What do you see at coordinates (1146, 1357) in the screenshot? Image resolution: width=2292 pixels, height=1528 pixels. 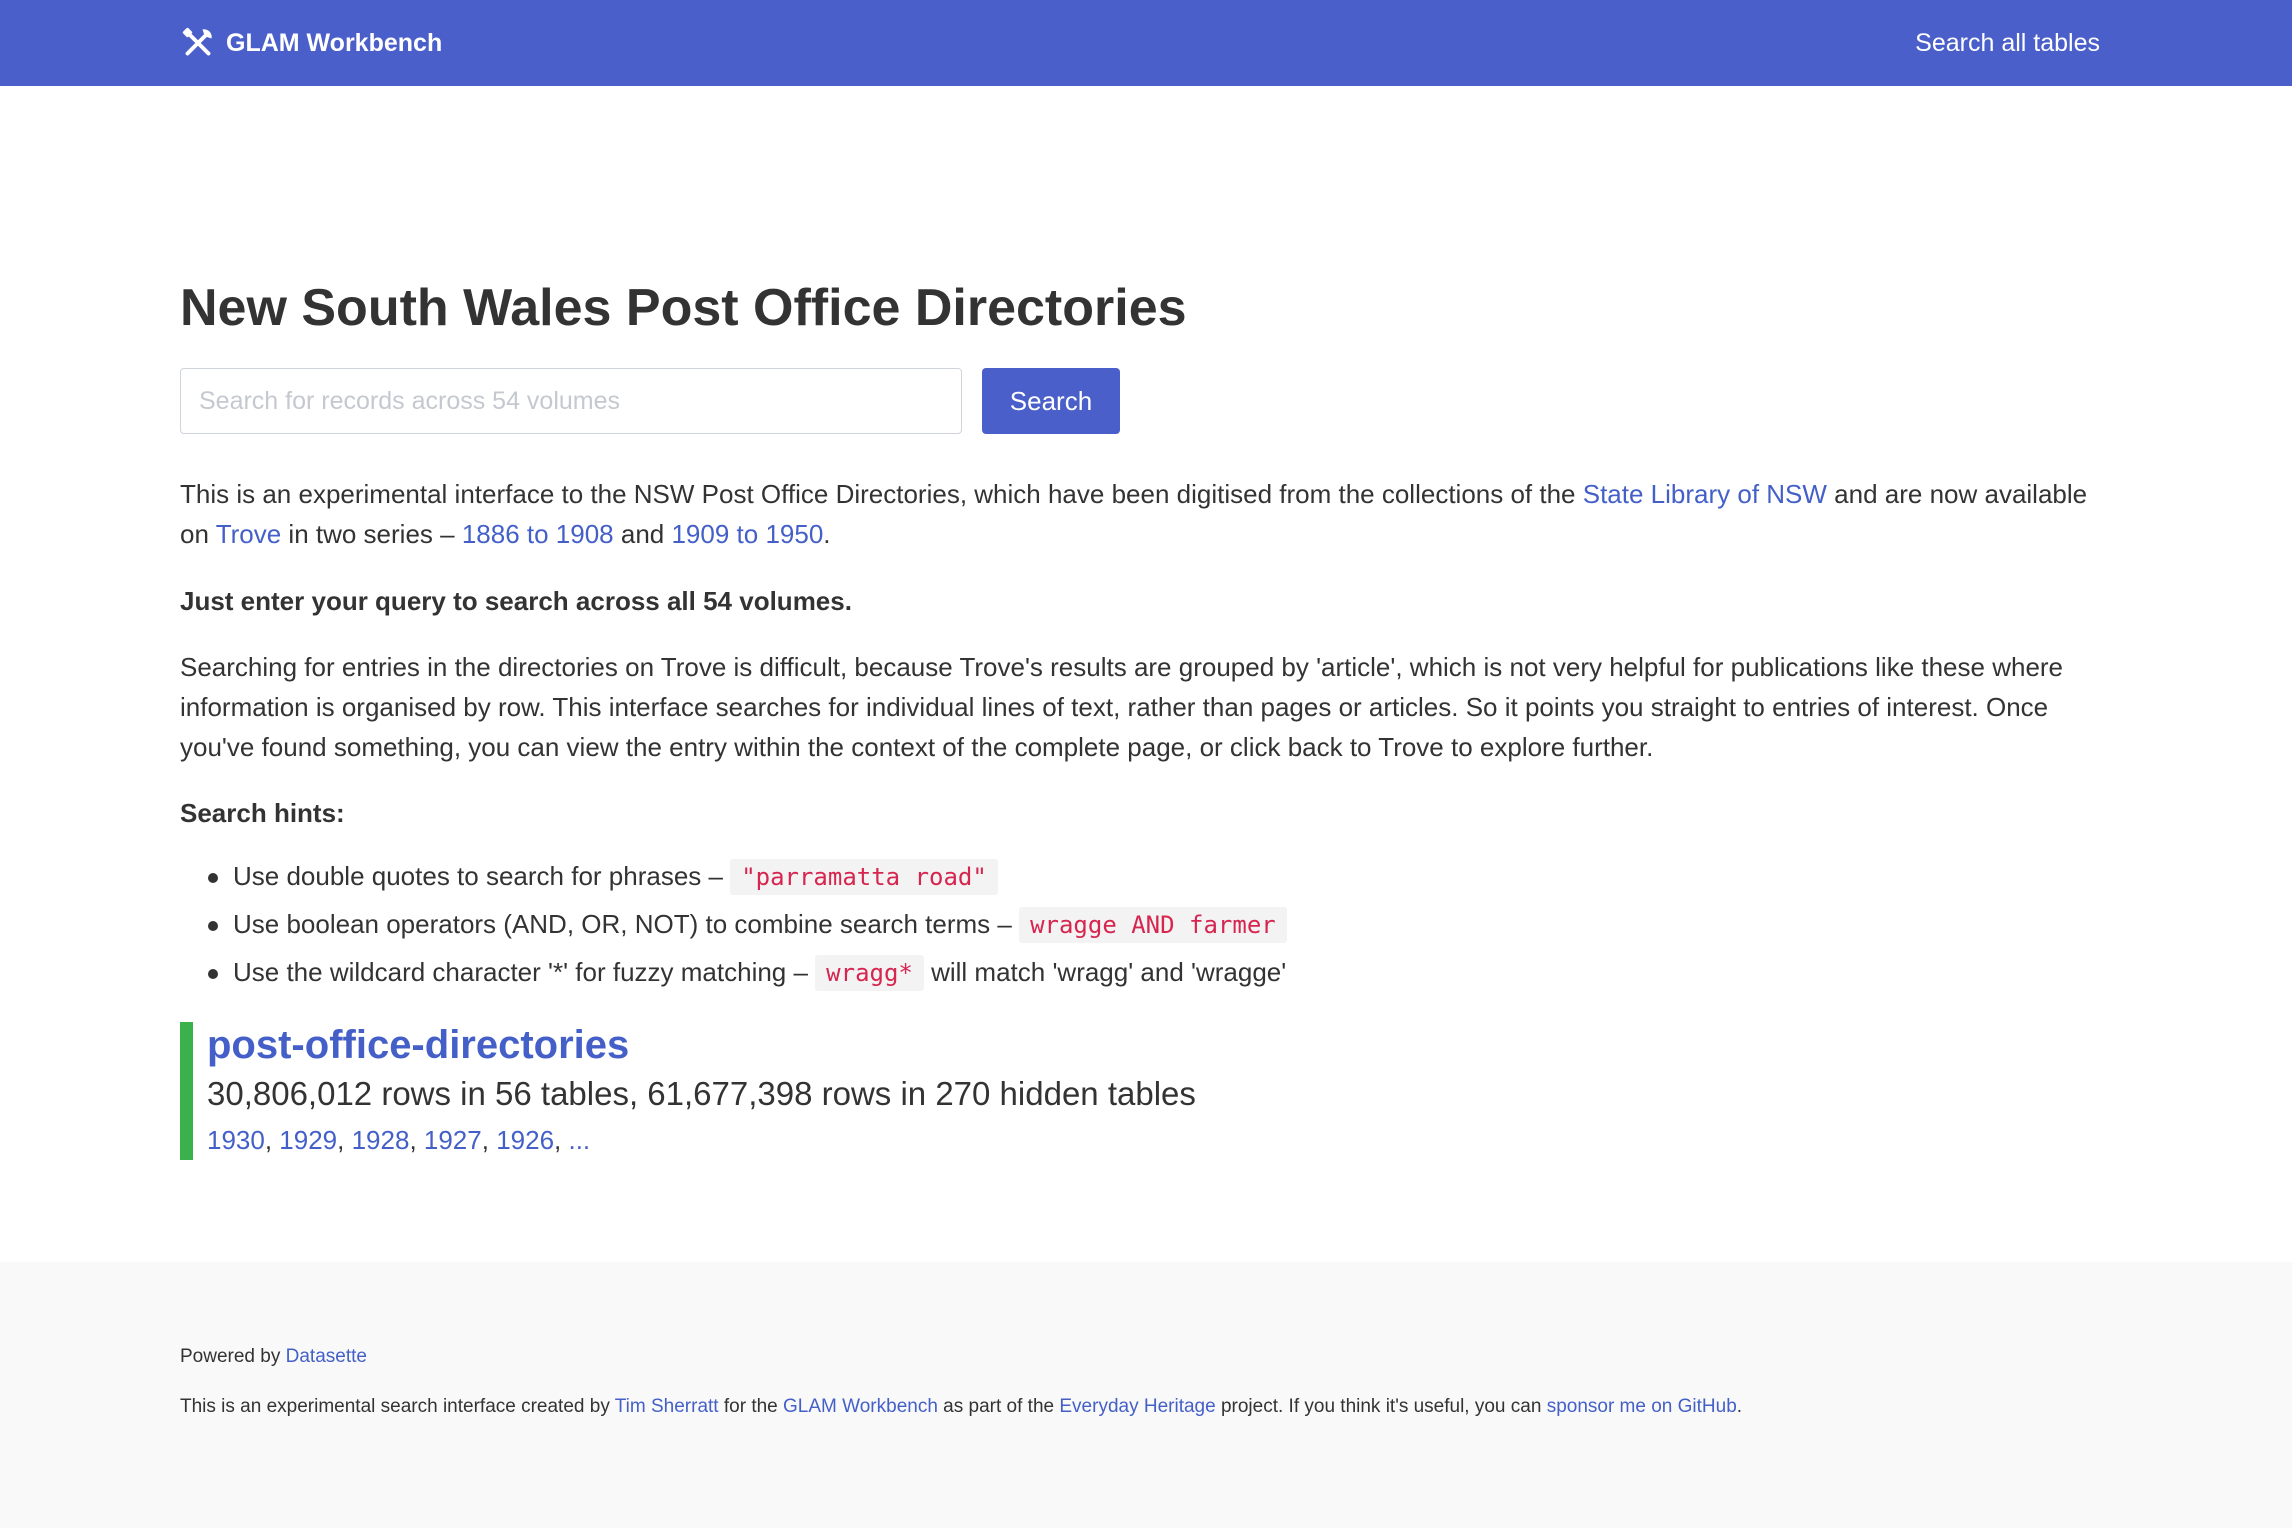 I see `powered-by: Powered by Datasette` at bounding box center [1146, 1357].